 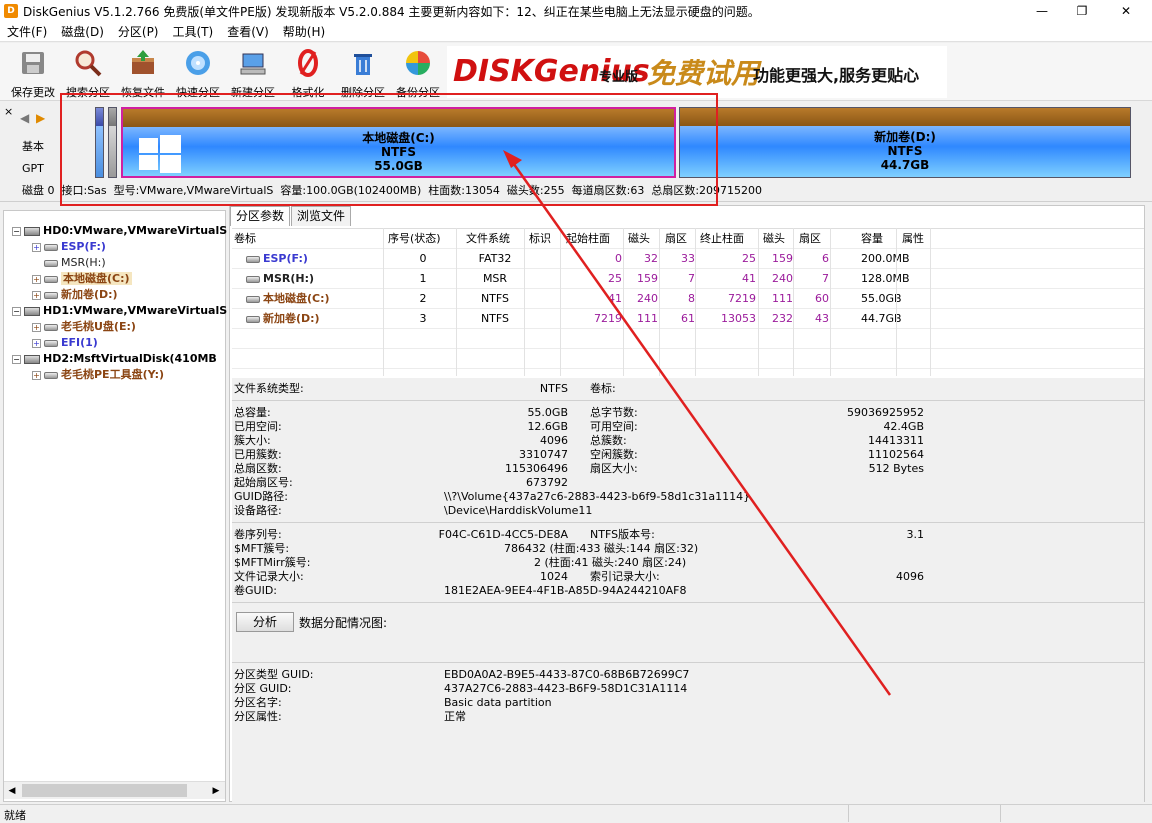 I want to click on diskmap-close-icon: ×, so click(x=8, y=111).